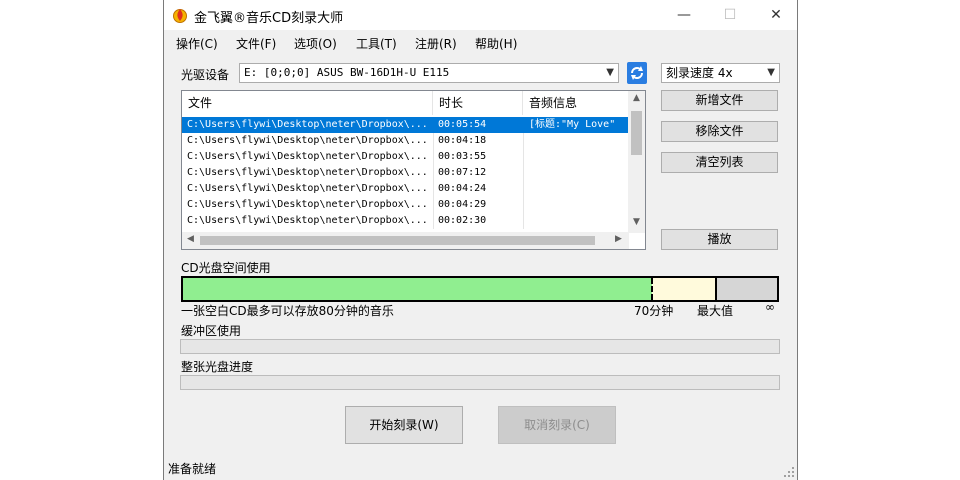 The height and width of the screenshot is (480, 960). Describe the element at coordinates (480, 346) in the screenshot. I see `buffer-progress-bar` at that location.